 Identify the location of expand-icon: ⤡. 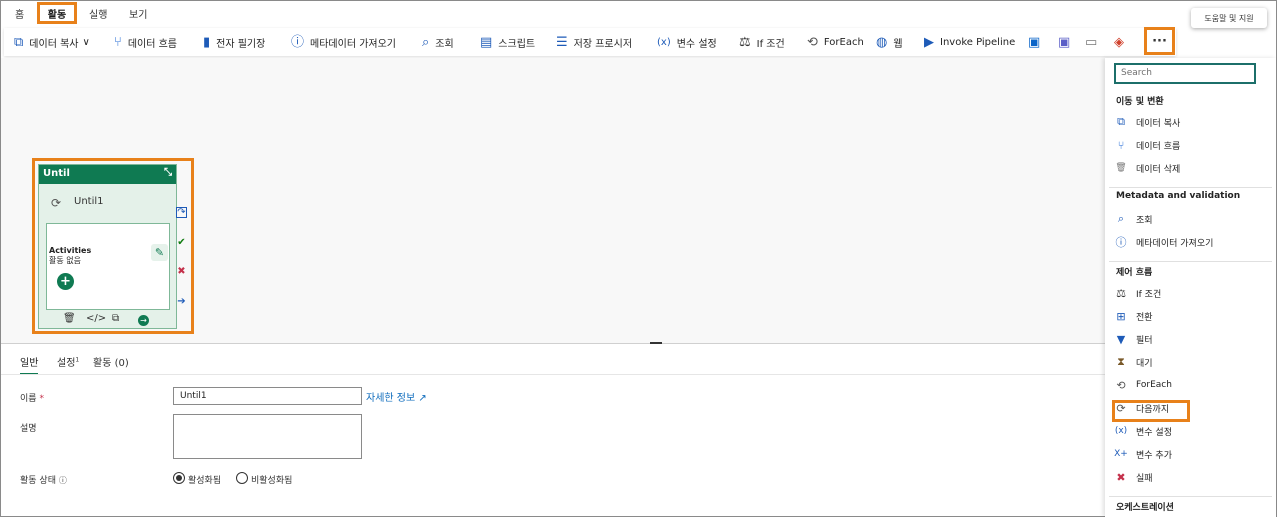
(168, 172).